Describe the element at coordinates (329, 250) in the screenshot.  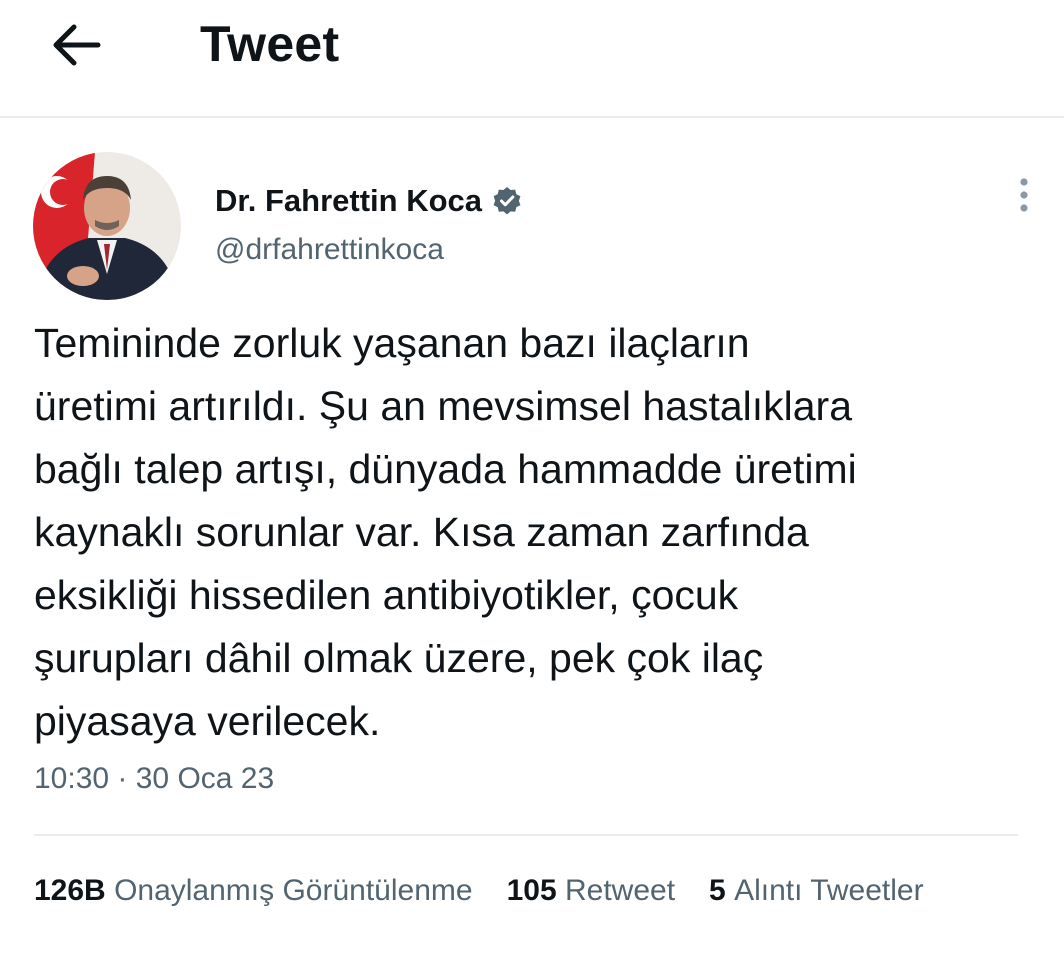
I see `author-handle: @drfahrettinkoca` at that location.